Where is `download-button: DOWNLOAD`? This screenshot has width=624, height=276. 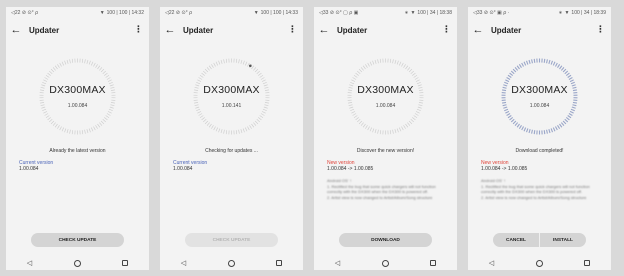 download-button: DOWNLOAD is located at coordinates (385, 240).